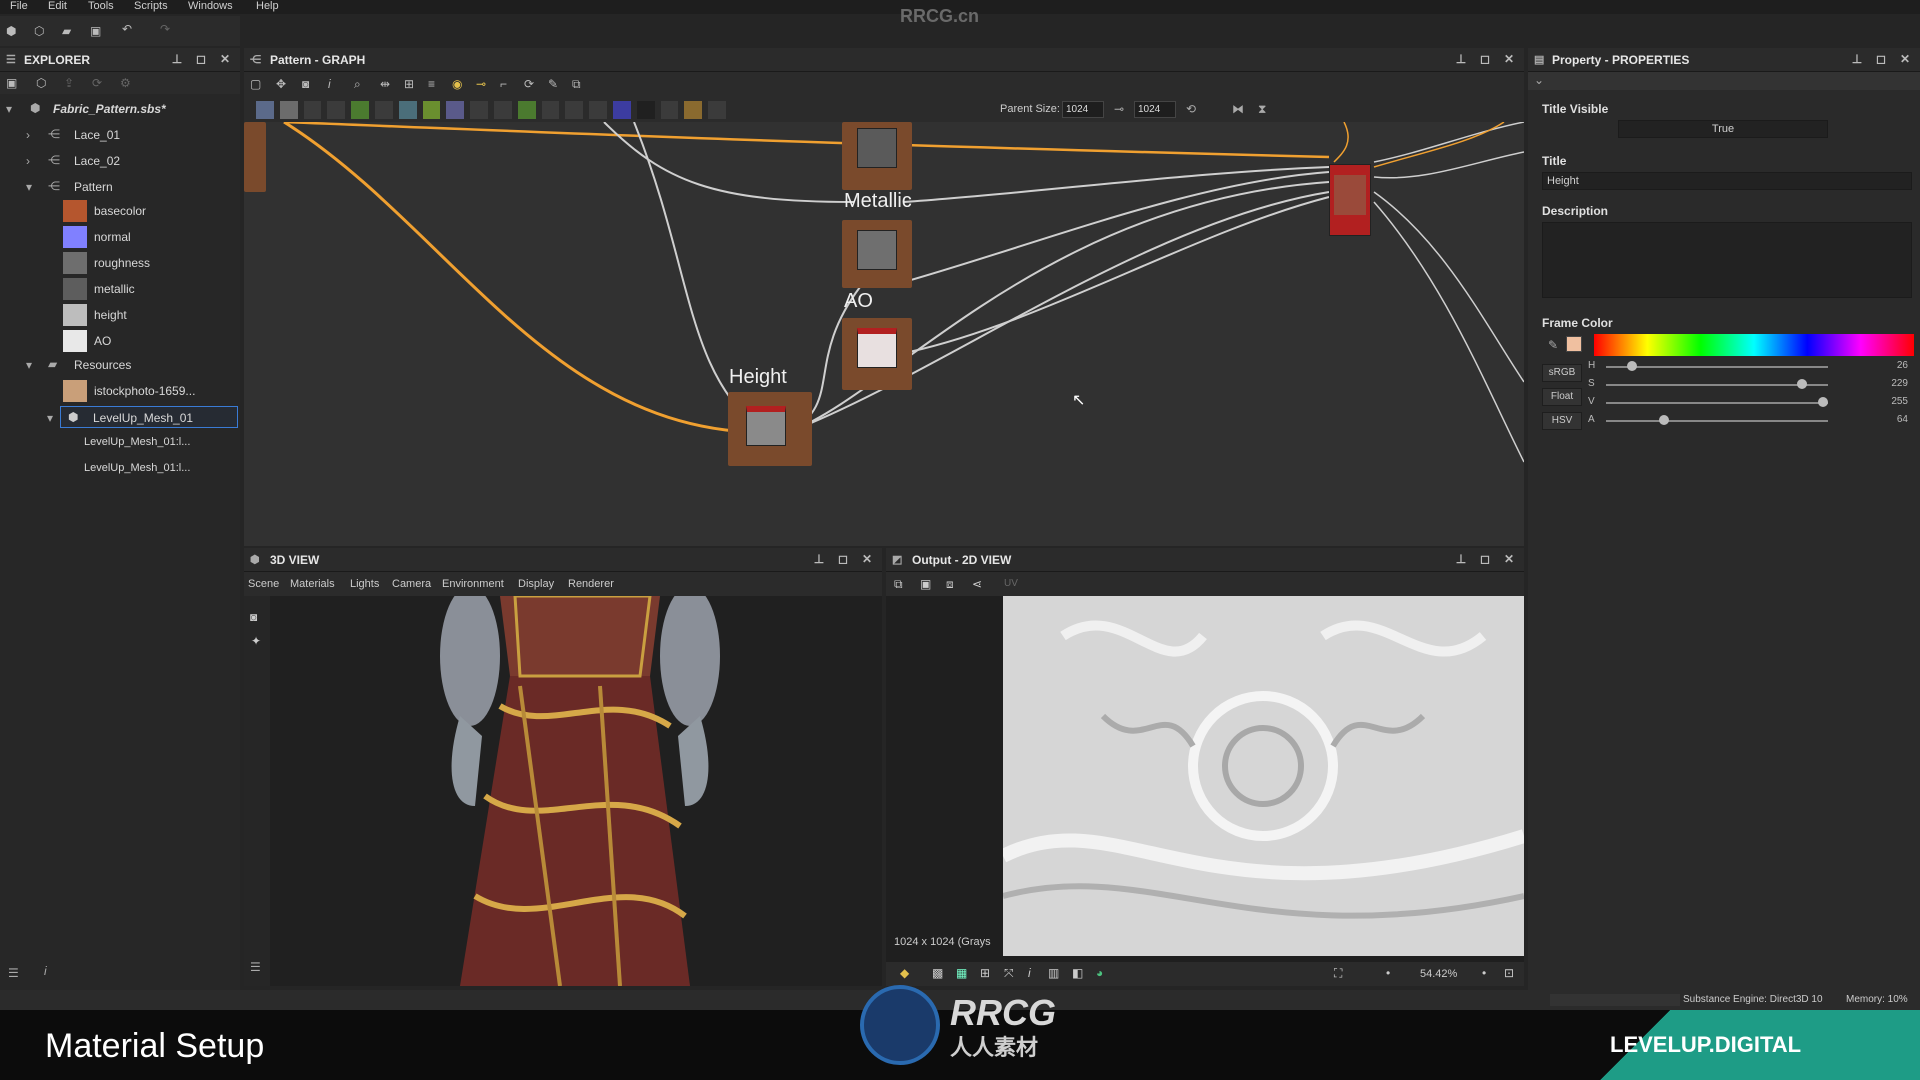 The width and height of the screenshot is (1920, 1080). I want to click on new-graph-icon: ⬡, so click(41, 83).